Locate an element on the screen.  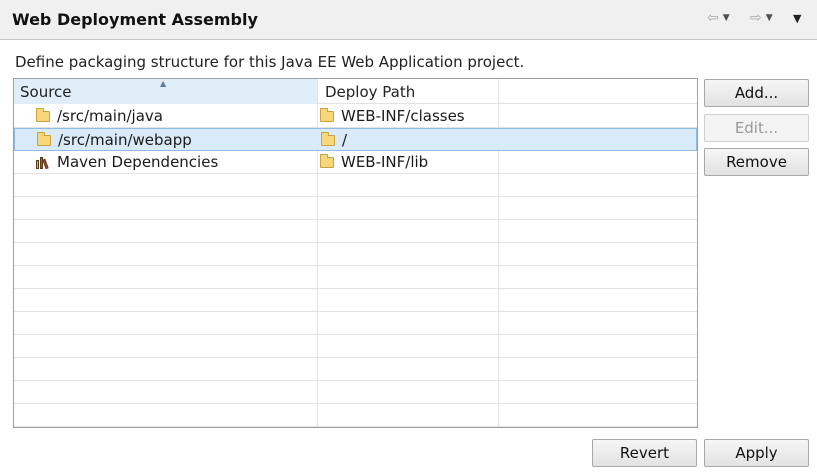
table-row: /src/main/java WEB-INF/classes is located at coordinates (355, 116).